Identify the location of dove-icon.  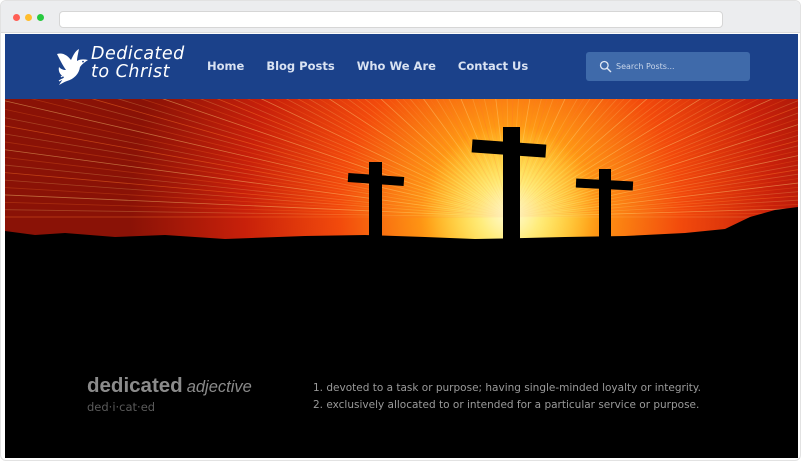
(72, 67).